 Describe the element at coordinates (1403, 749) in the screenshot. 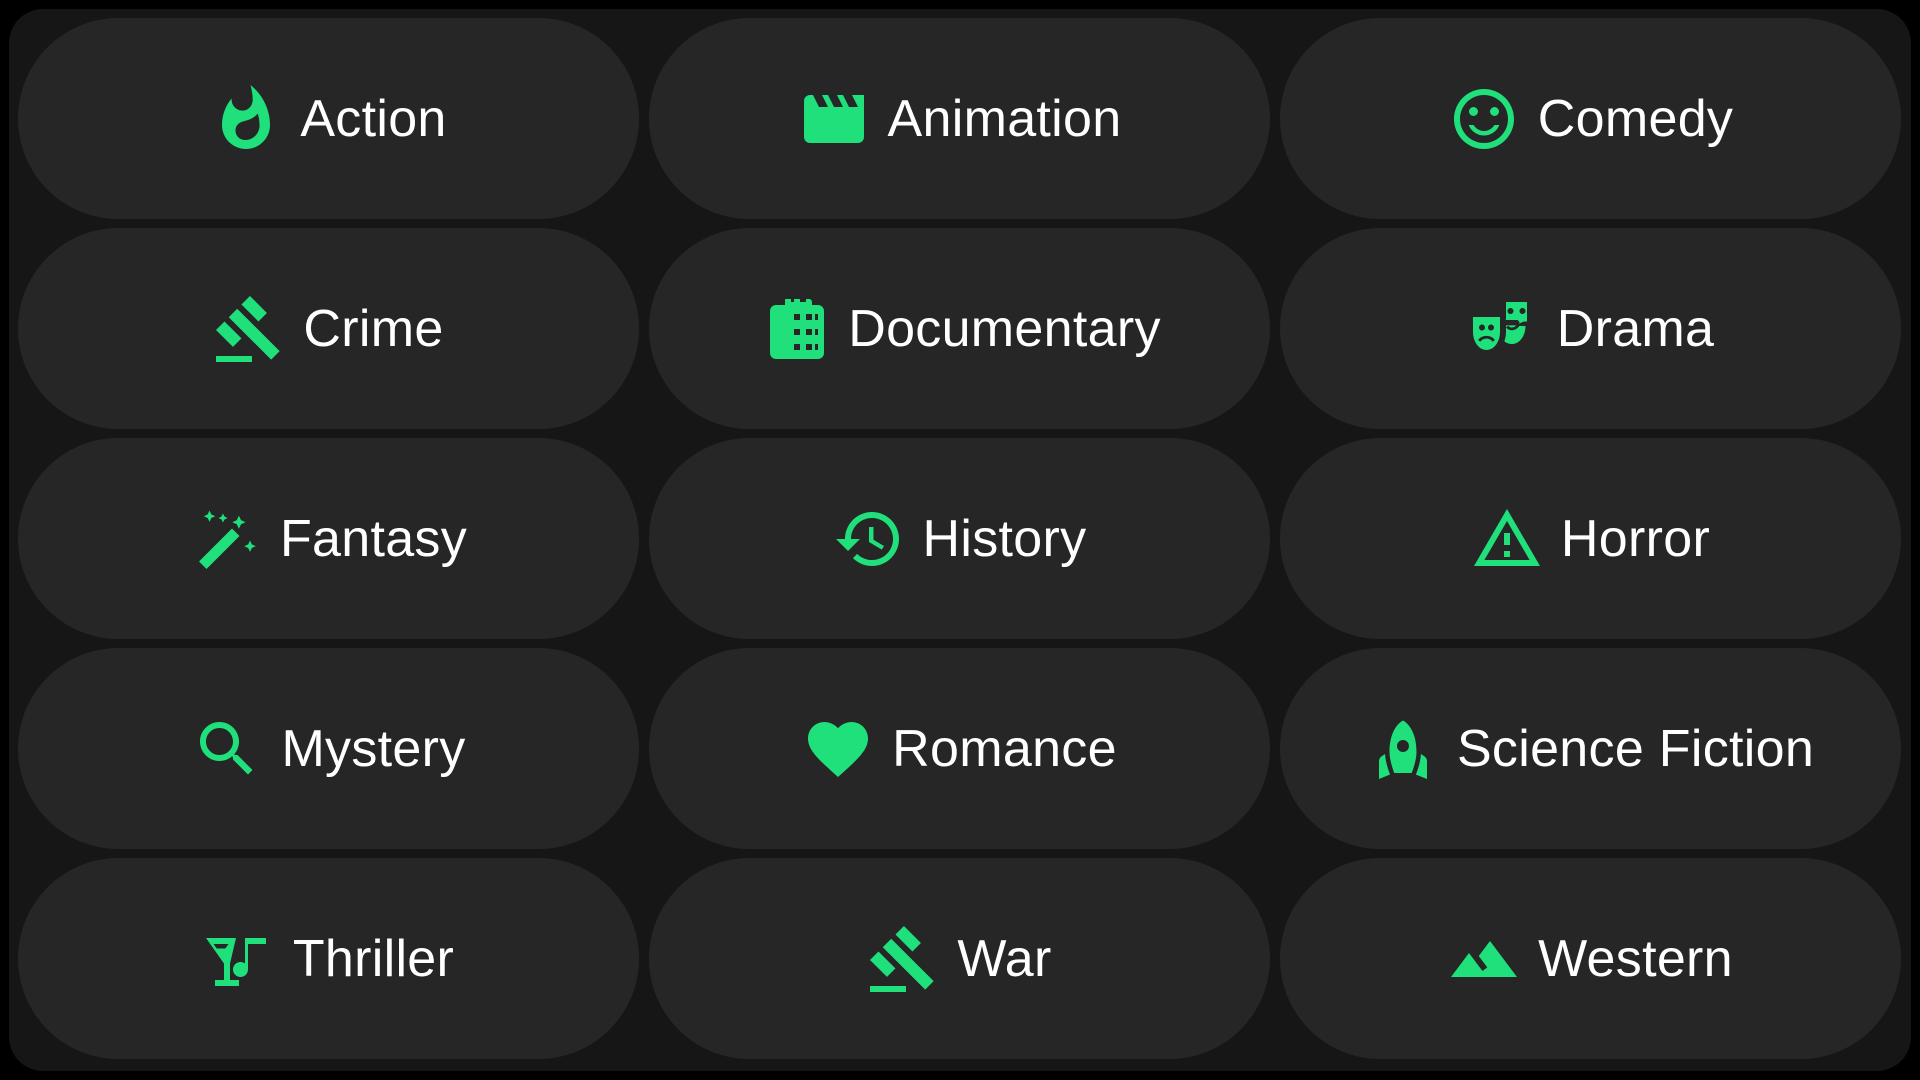

I see `rocket-icon` at that location.